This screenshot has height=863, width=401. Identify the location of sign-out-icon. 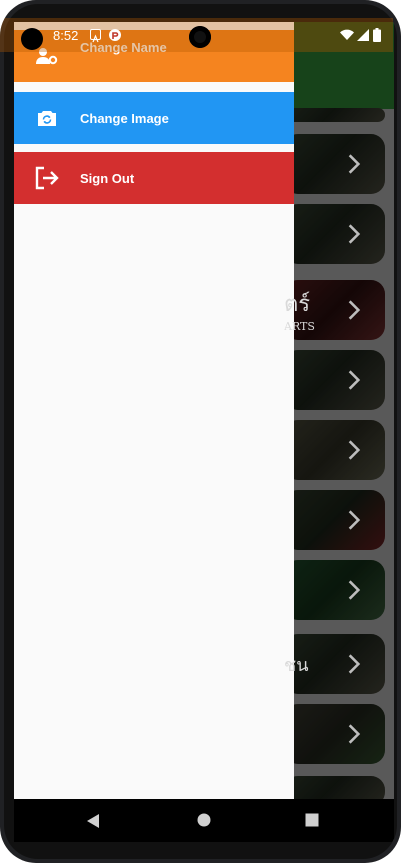
(47, 178).